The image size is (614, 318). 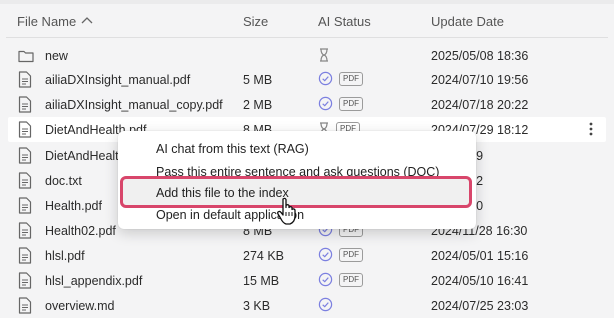 I want to click on header-divider, so click(x=307, y=37).